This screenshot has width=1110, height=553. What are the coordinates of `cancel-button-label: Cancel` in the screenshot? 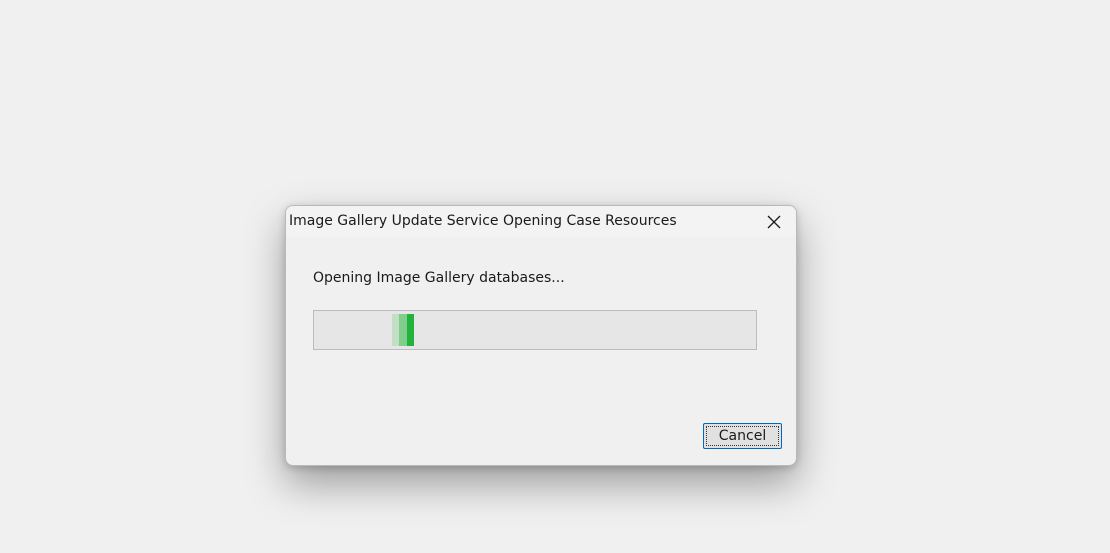 It's located at (742, 436).